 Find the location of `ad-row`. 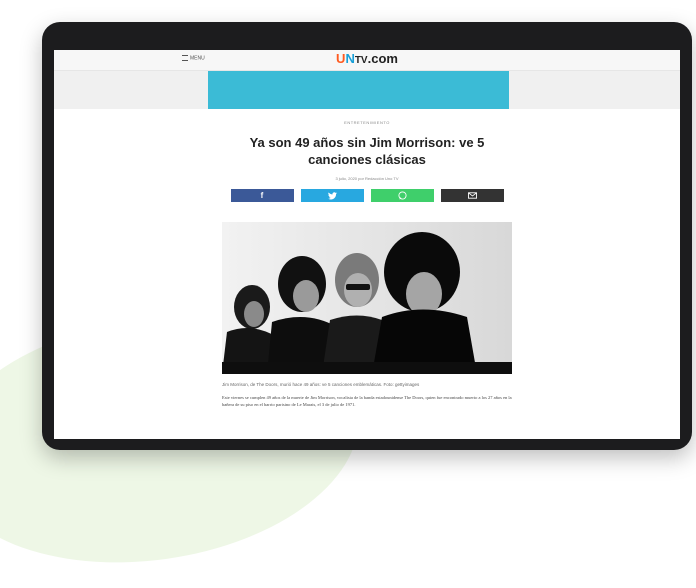

ad-row is located at coordinates (367, 90).